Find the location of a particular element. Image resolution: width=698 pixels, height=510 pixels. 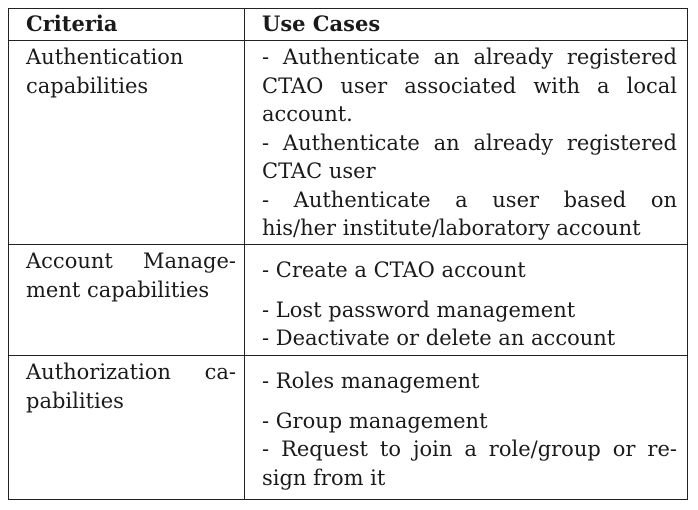

use-case-line: CTAC user is located at coordinates (319, 171).